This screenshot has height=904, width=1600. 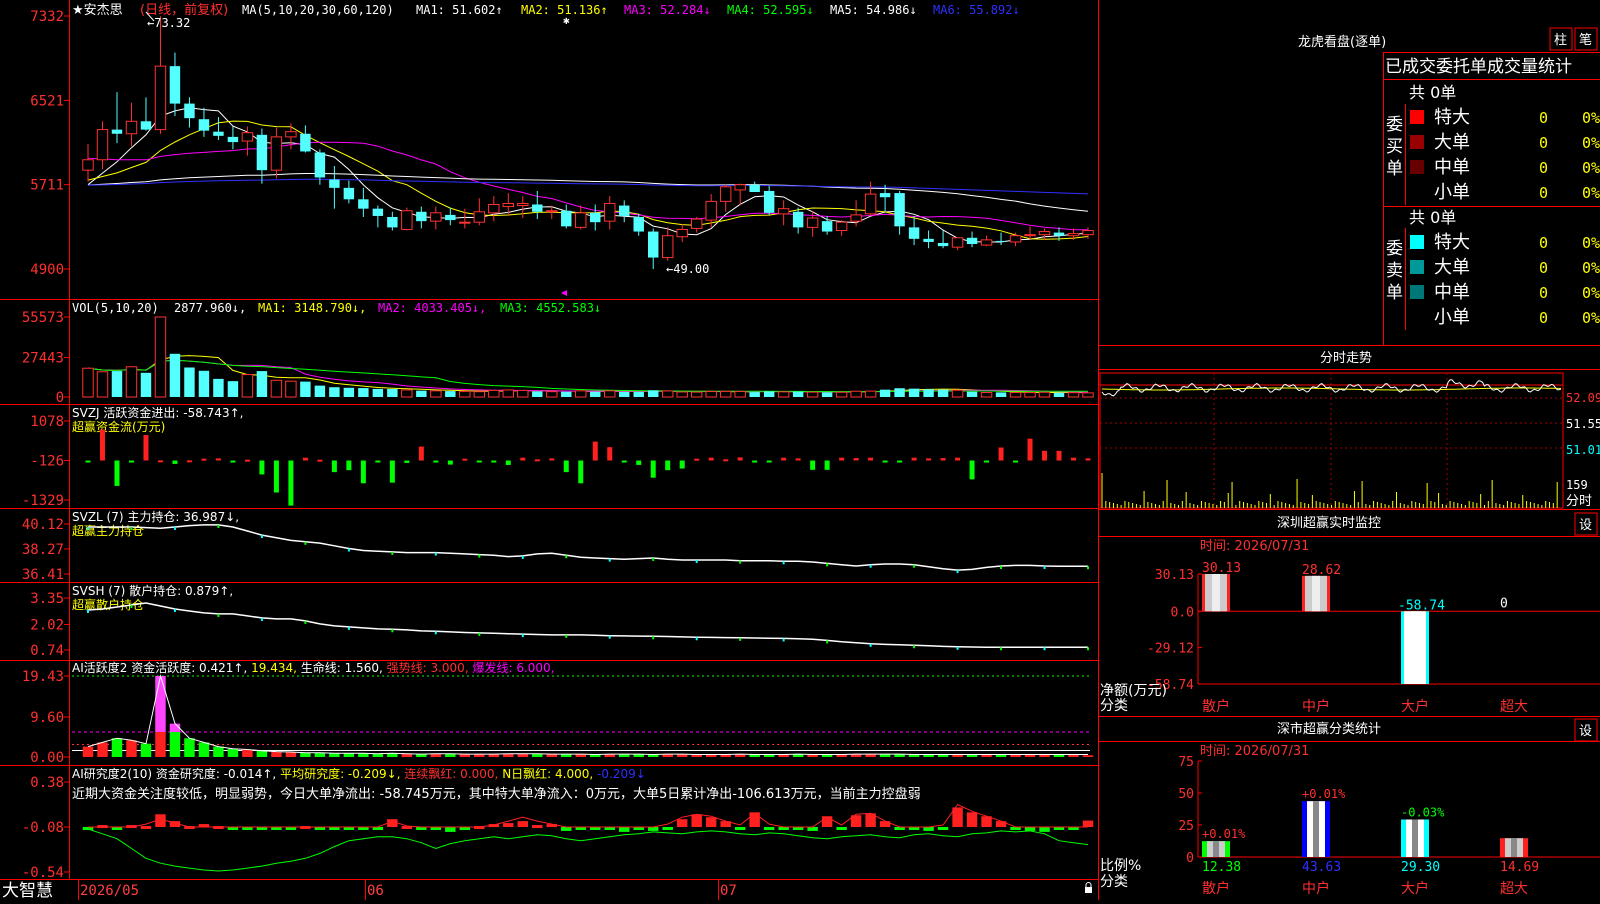 I want to click on sz-stats-settings-button: 设, so click(x=1586, y=730).